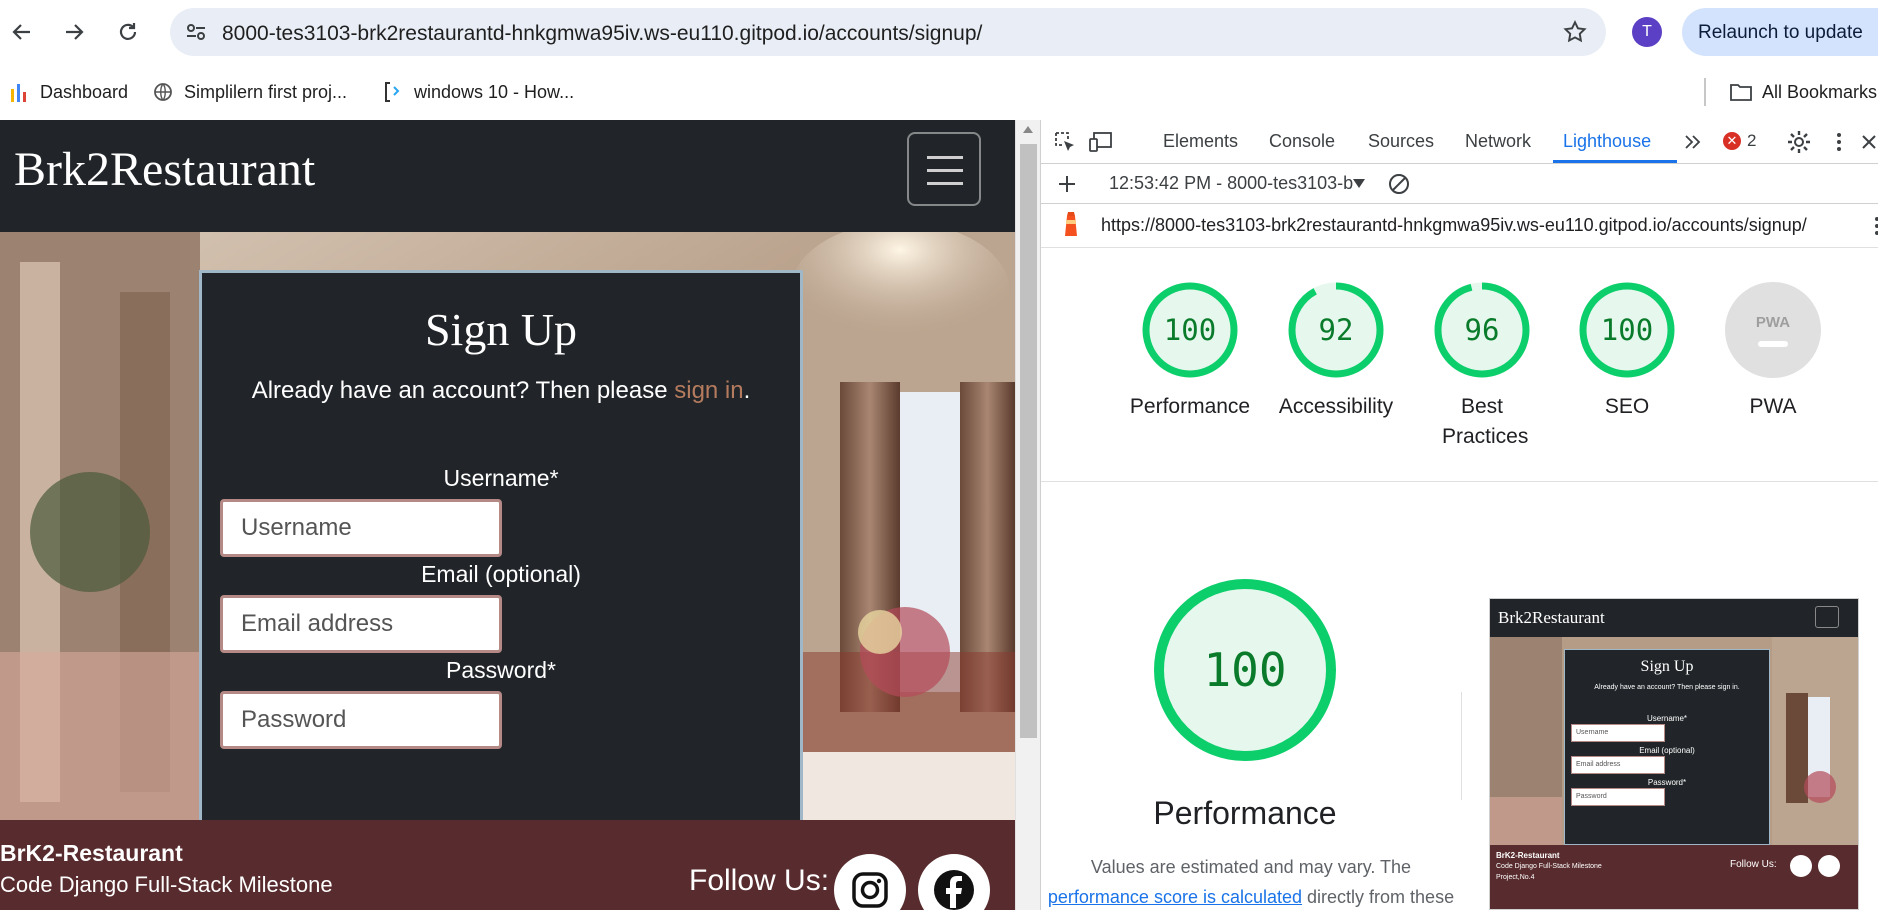 The width and height of the screenshot is (1878, 912). I want to click on password-label: Password*, so click(501, 670).